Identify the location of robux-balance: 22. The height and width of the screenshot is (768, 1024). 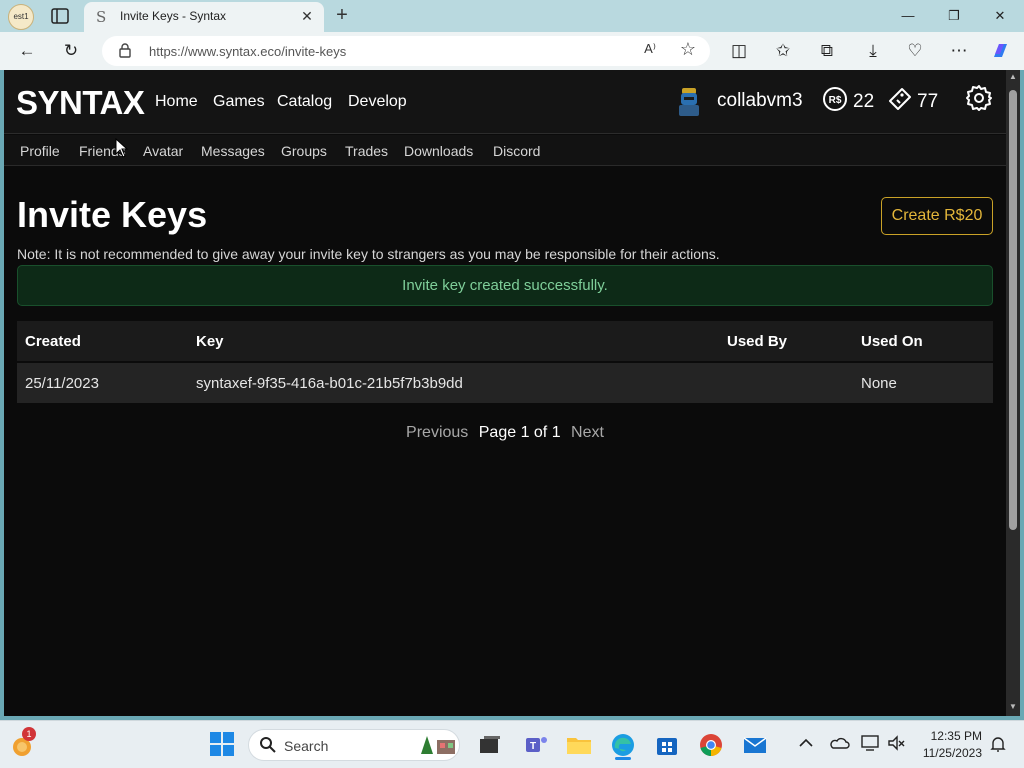
(864, 101).